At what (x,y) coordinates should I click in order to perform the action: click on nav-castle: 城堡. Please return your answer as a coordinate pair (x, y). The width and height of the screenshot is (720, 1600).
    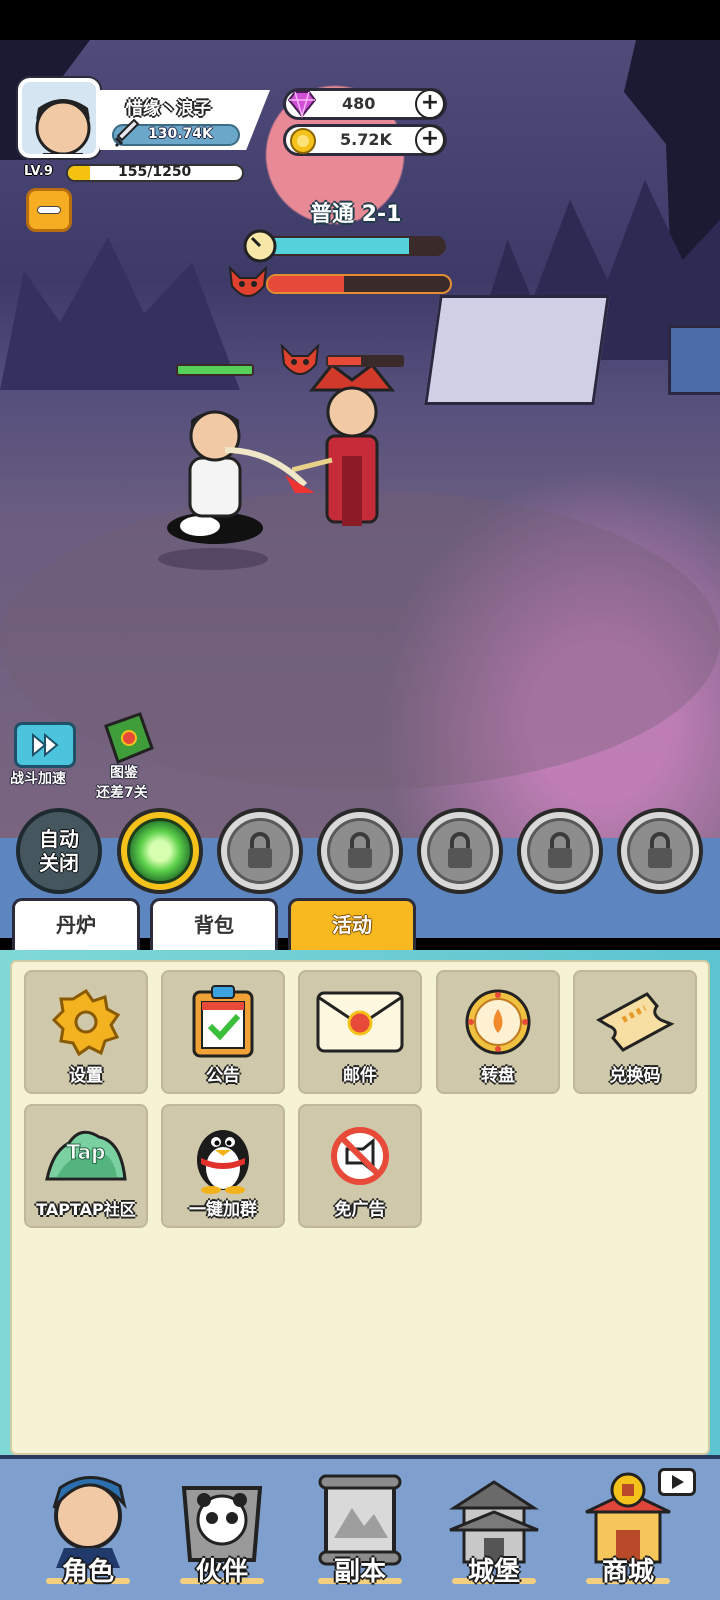
    Looking at the image, I should click on (494, 1525).